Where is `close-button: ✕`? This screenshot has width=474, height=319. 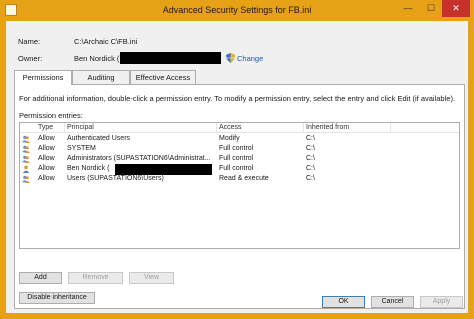
close-button: ✕ is located at coordinates (456, 8).